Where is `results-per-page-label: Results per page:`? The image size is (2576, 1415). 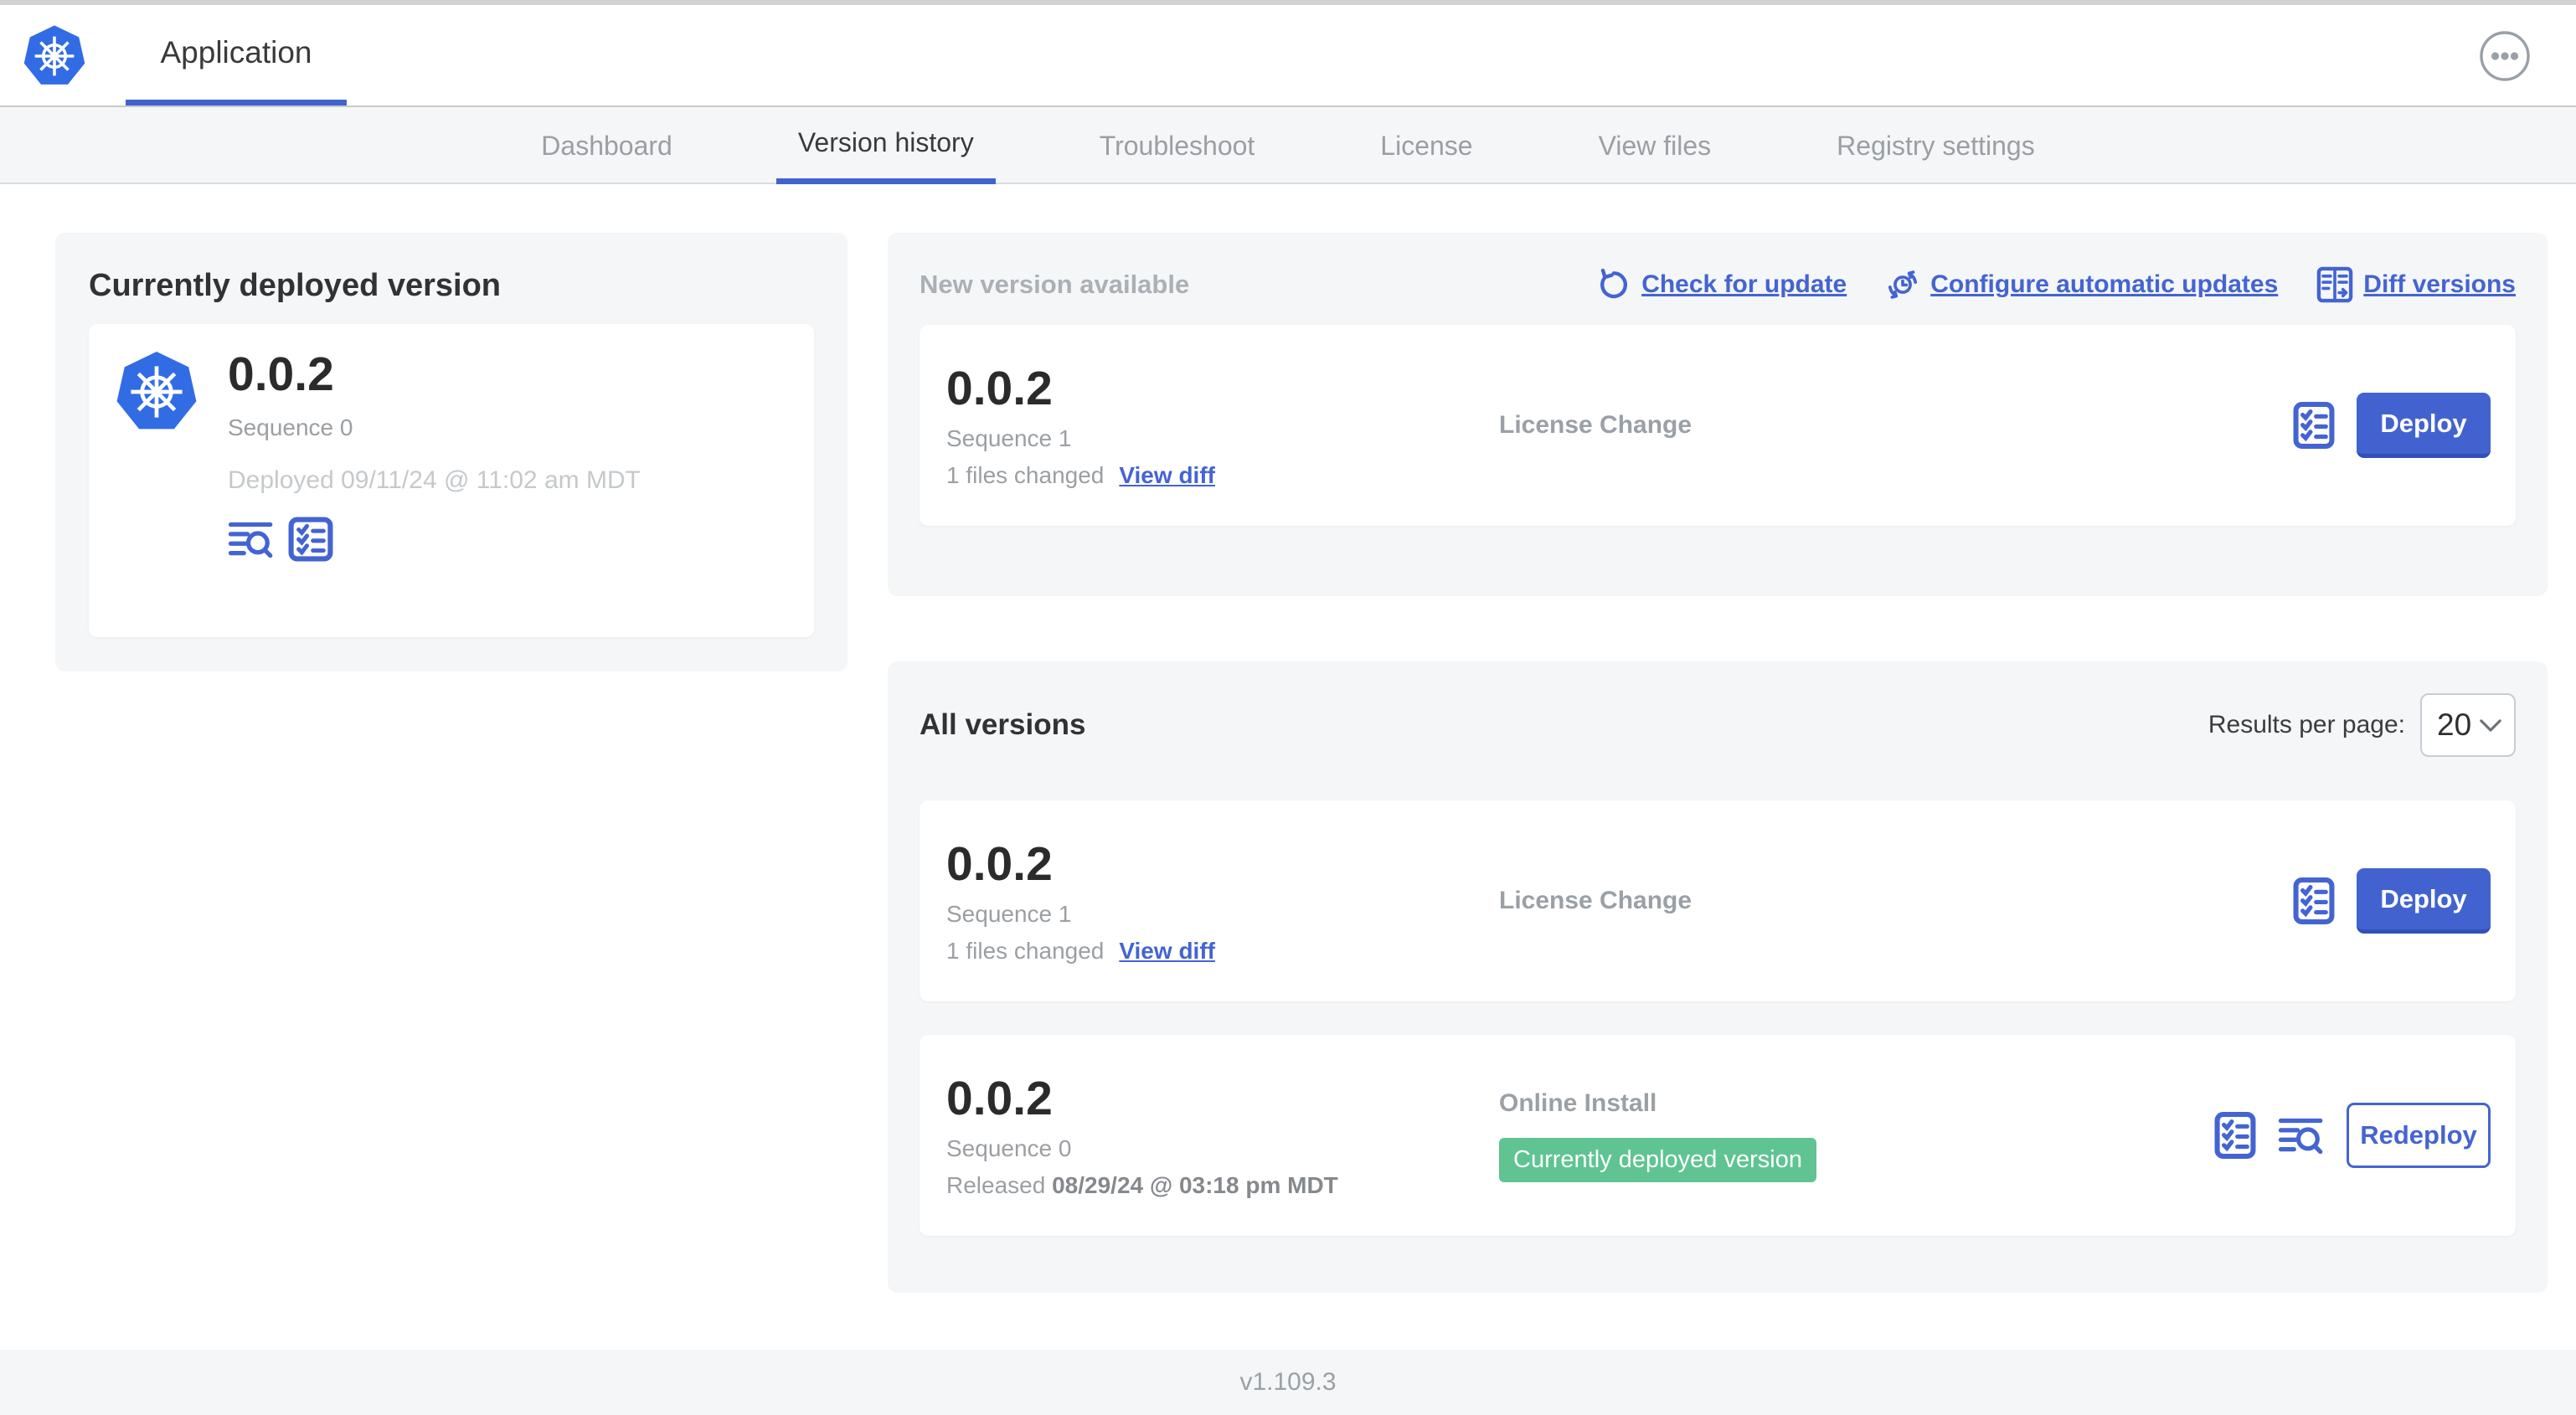
results-per-page-label: Results per page: is located at coordinates (2306, 724).